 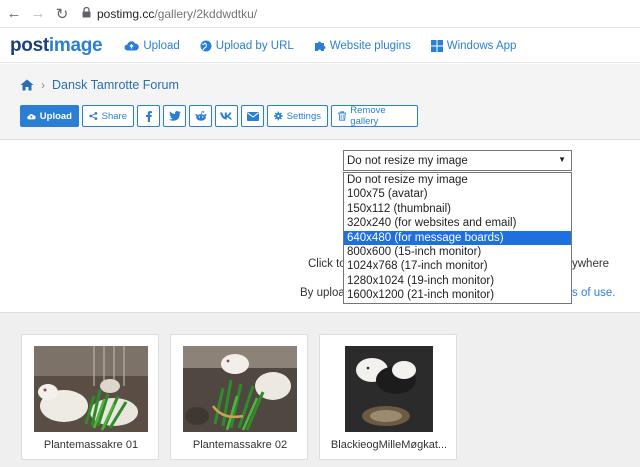 What do you see at coordinates (91, 445) in the screenshot?
I see `thumbnail-caption: Plantemassakre 01` at bounding box center [91, 445].